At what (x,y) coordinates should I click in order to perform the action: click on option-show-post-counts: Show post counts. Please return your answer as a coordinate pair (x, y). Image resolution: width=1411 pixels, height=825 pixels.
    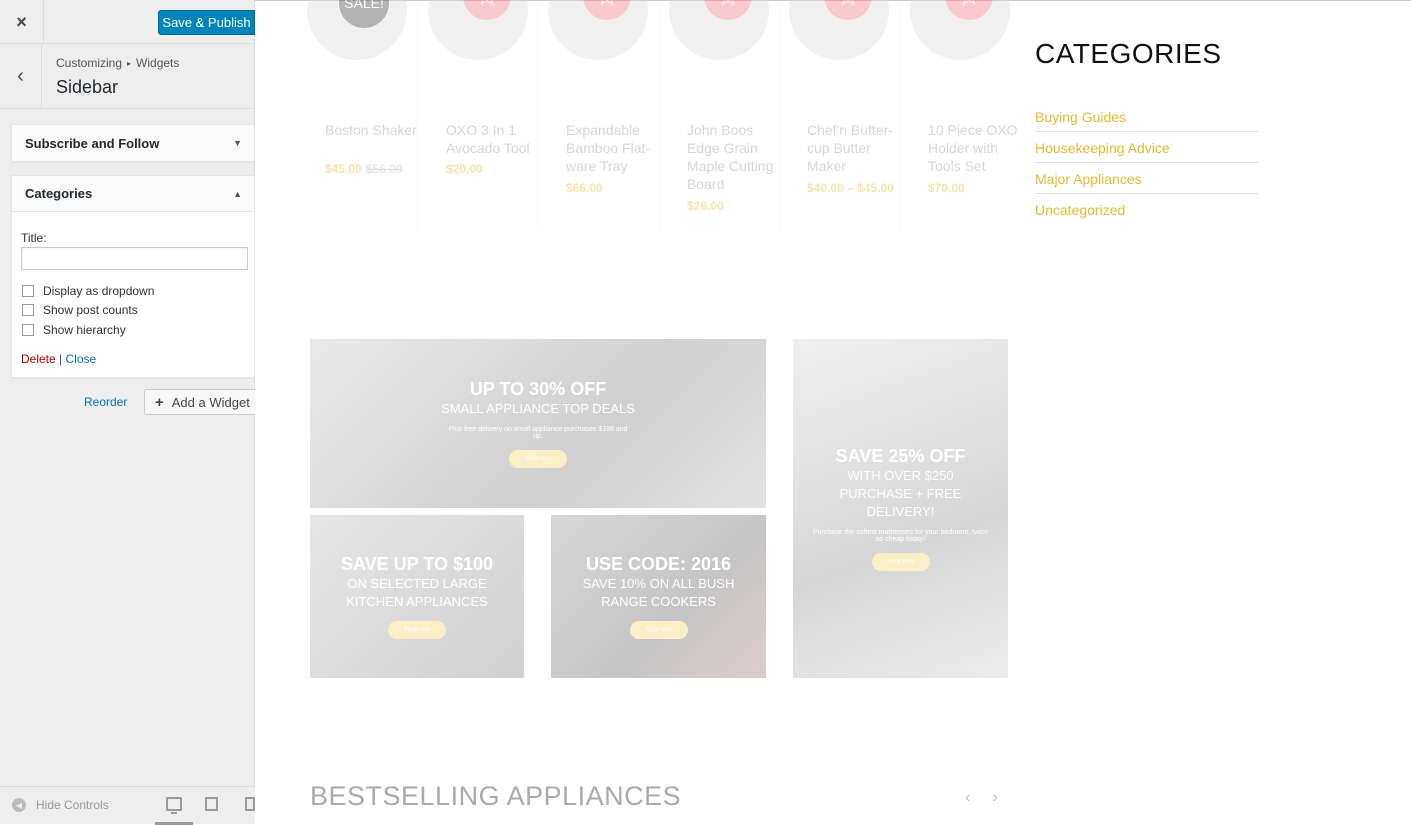
    Looking at the image, I should click on (80, 310).